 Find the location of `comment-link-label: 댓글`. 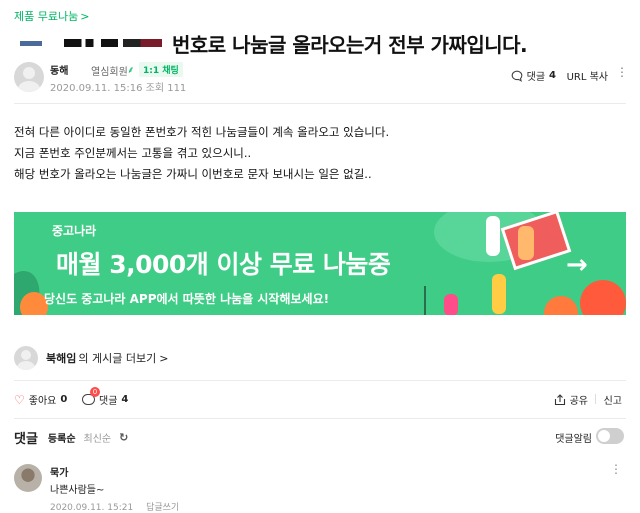

comment-link-label: 댓글 is located at coordinates (536, 77).